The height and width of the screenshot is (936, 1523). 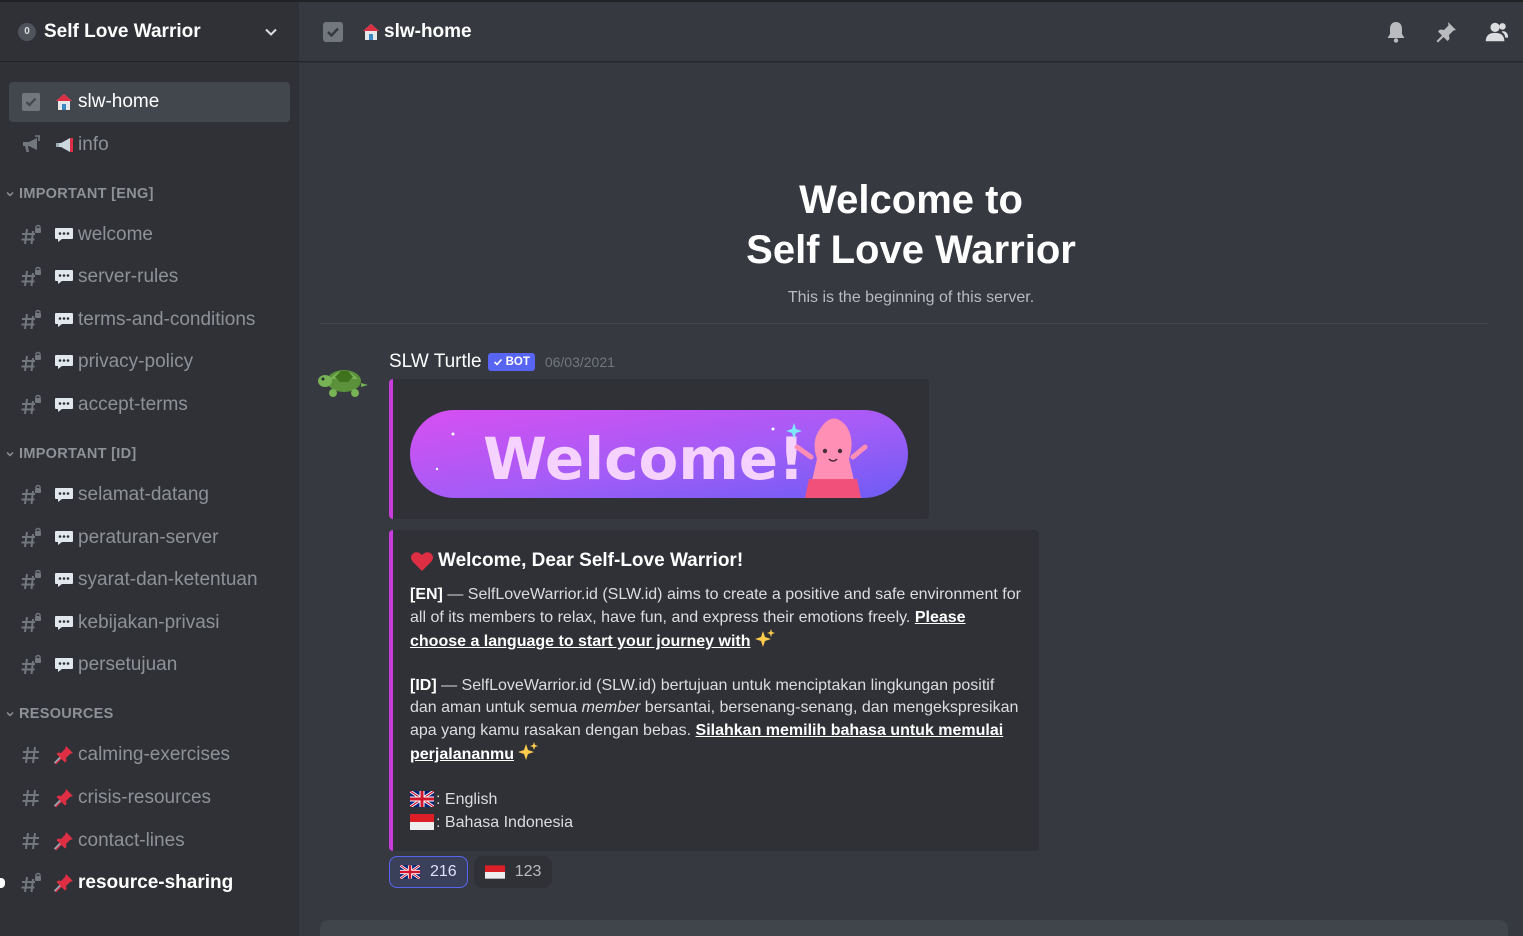 What do you see at coordinates (149, 755) in the screenshot?
I see `sidebar-item-calming-exercises: calming-exercises` at bounding box center [149, 755].